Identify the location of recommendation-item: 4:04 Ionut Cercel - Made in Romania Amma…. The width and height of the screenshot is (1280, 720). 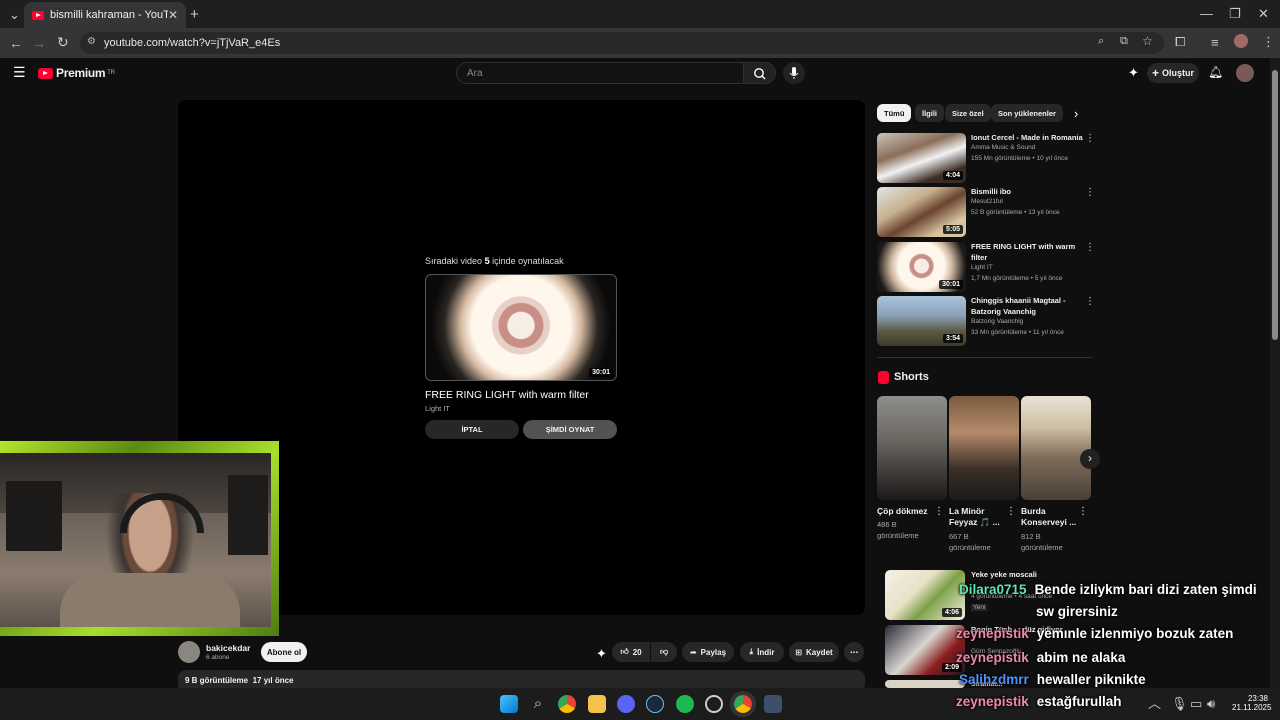
(986, 158).